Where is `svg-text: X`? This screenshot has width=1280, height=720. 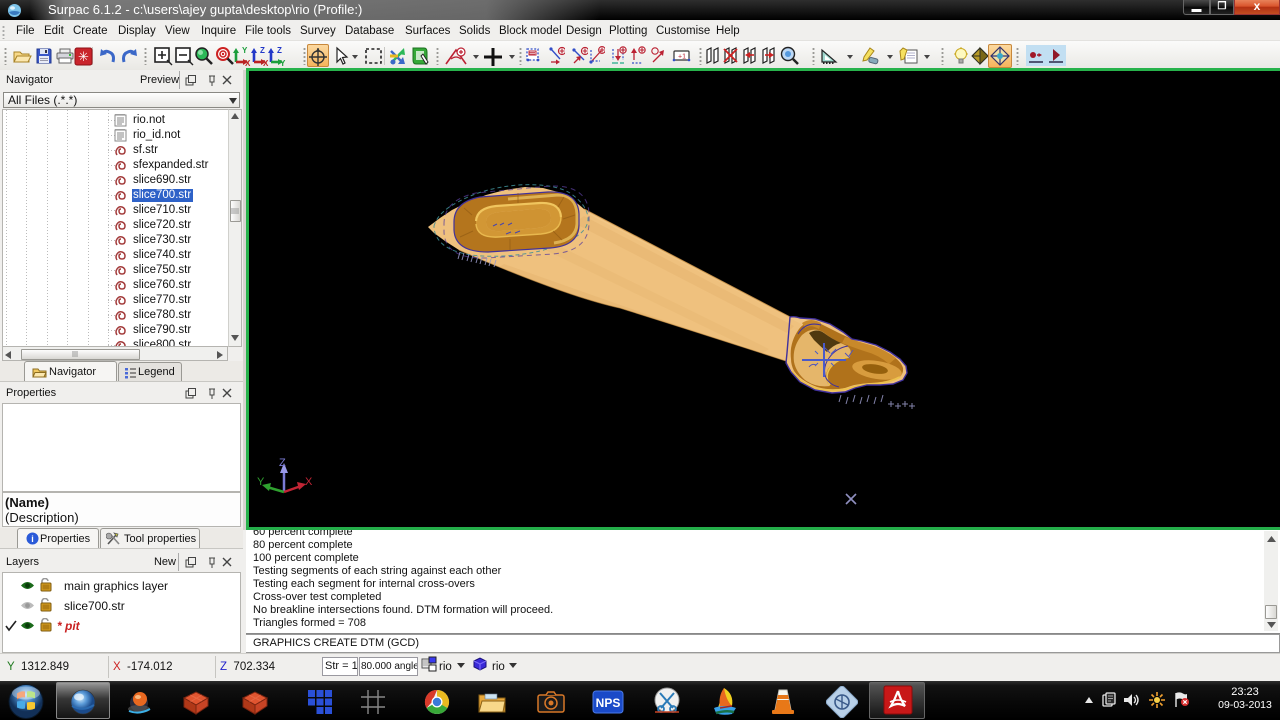
svg-text: X is located at coordinates (309, 482).